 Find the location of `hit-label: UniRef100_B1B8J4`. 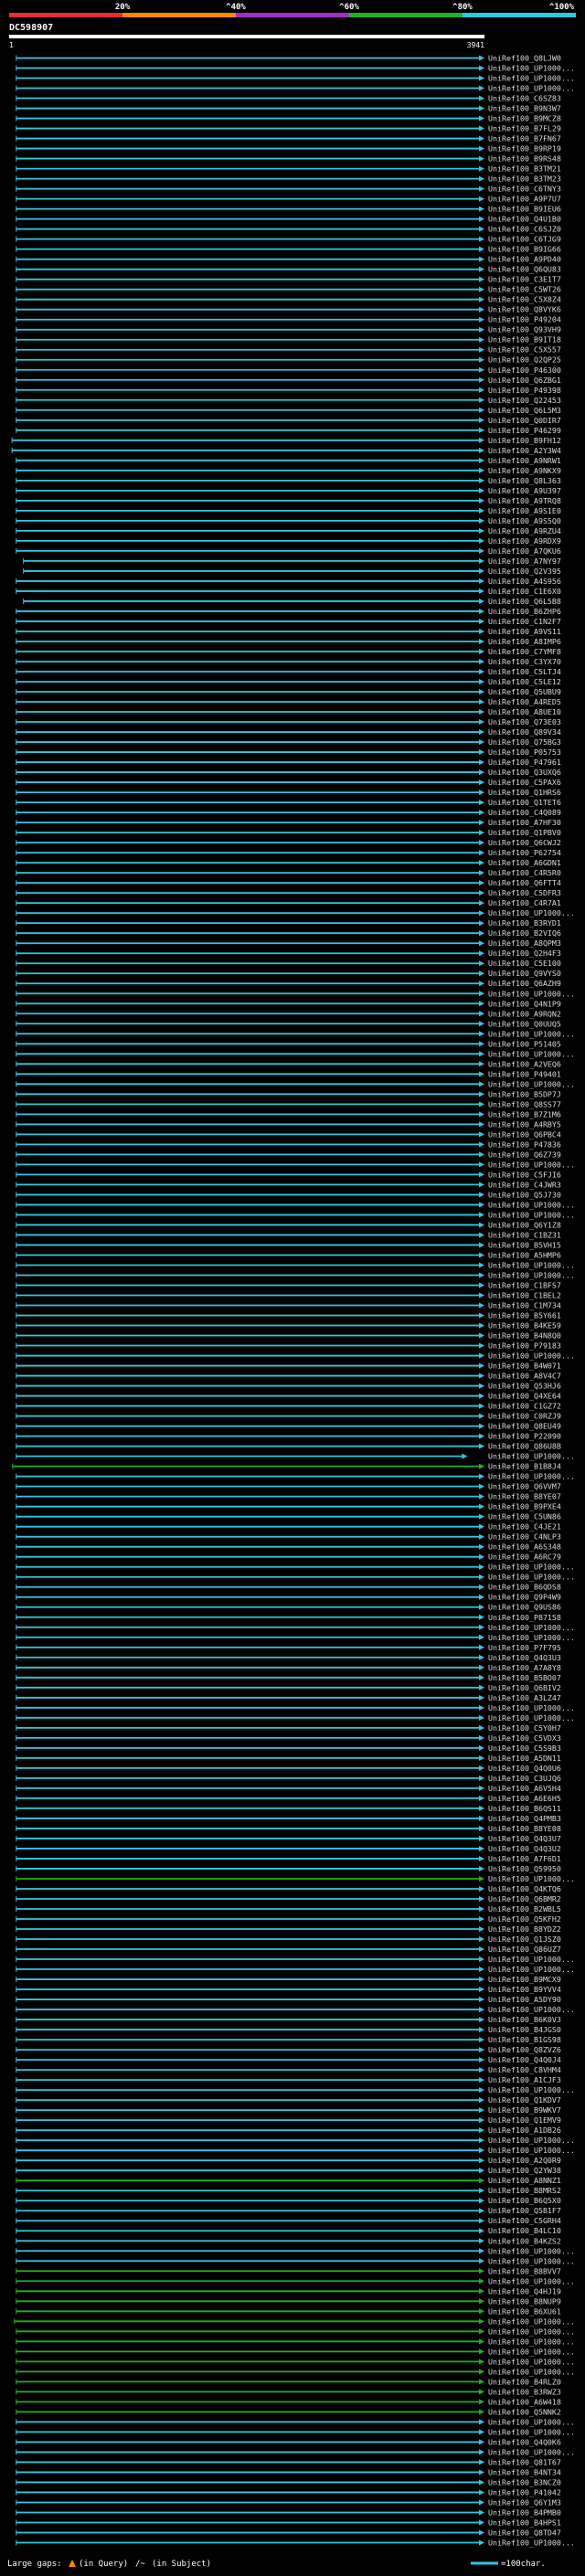

hit-label: UniRef100_B1B8J4 is located at coordinates (524, 1466).